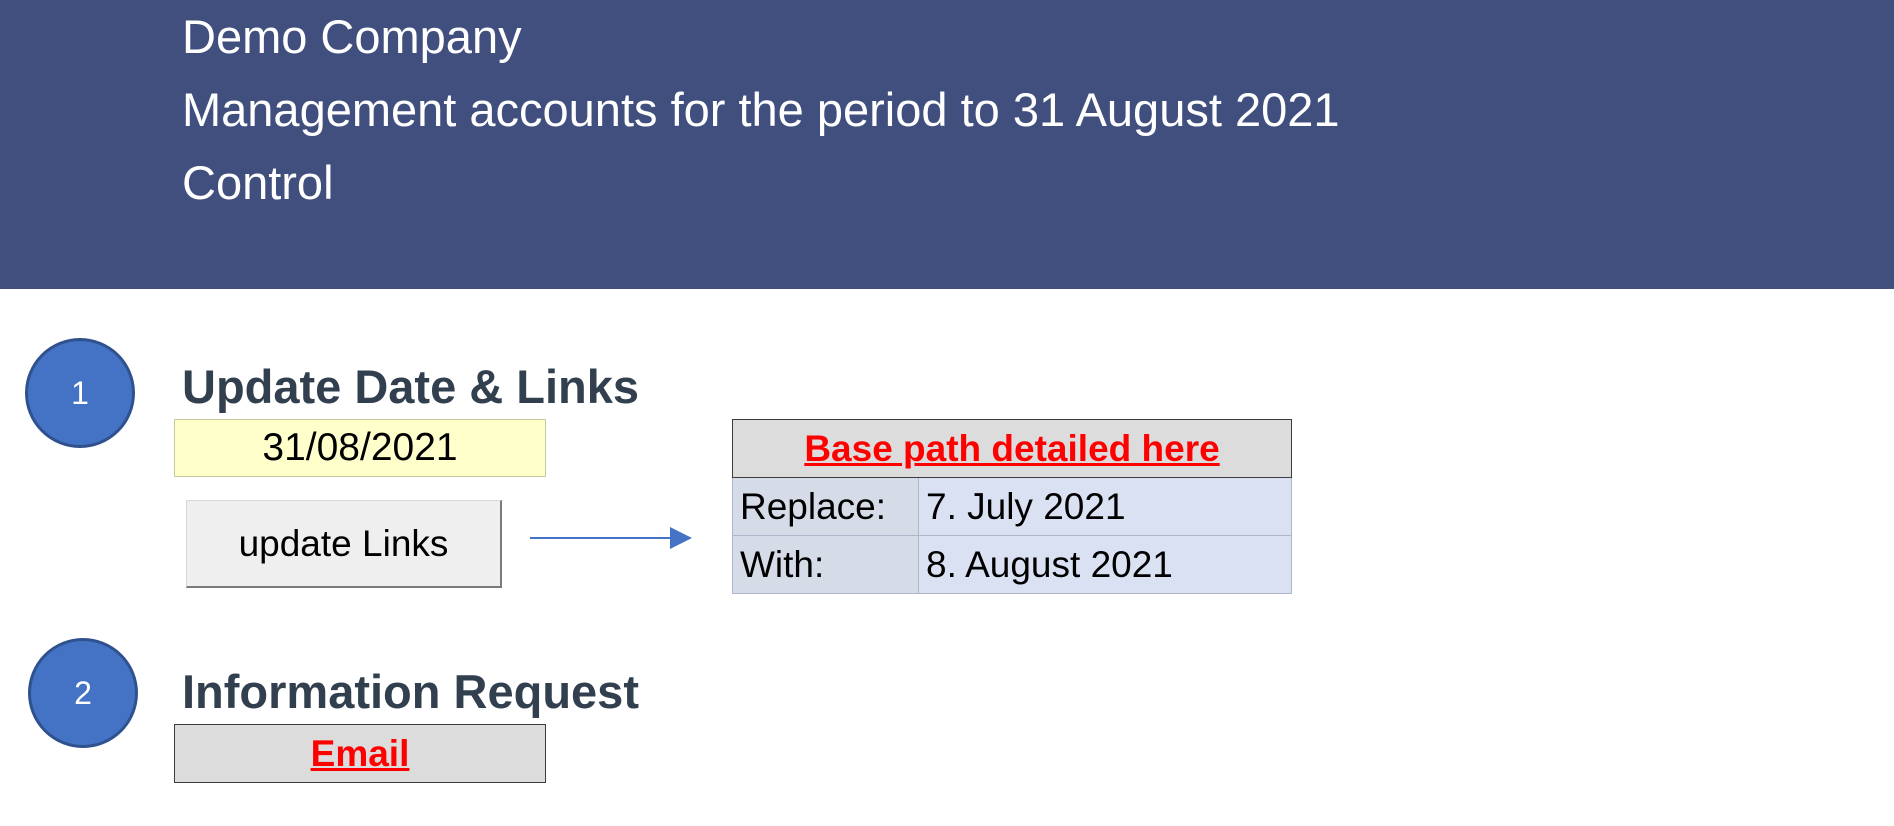 Image resolution: width=1894 pixels, height=826 pixels. I want to click on with-value-cell: 8. August 2021, so click(1105, 564).